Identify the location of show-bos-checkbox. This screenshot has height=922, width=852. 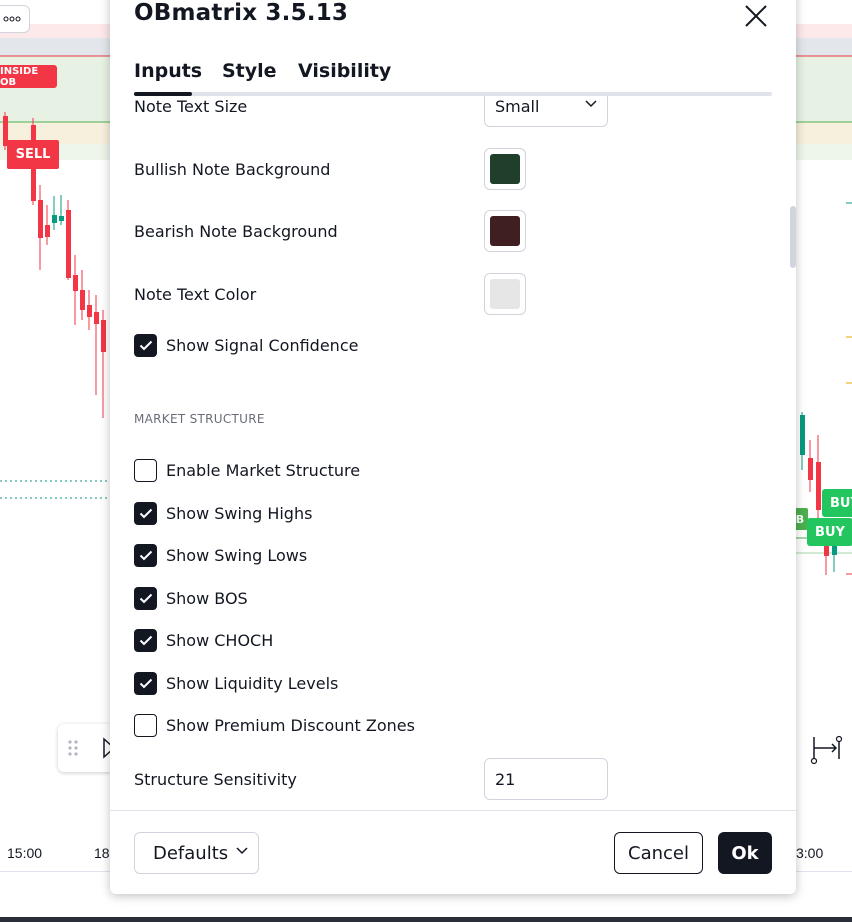
(145, 598).